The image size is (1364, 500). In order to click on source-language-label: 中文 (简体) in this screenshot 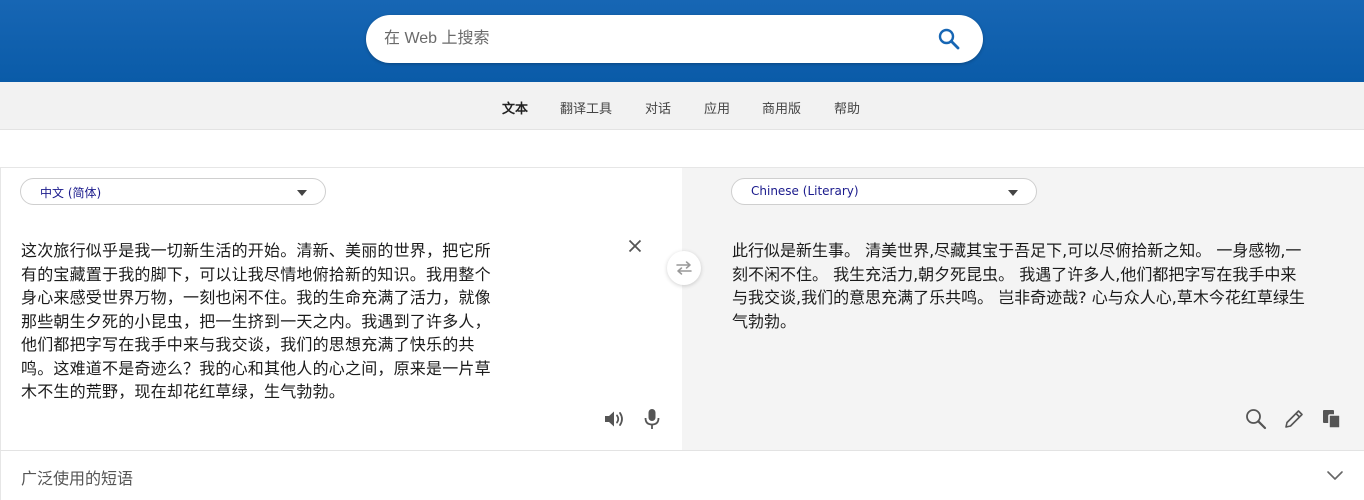, I will do `click(71, 193)`.